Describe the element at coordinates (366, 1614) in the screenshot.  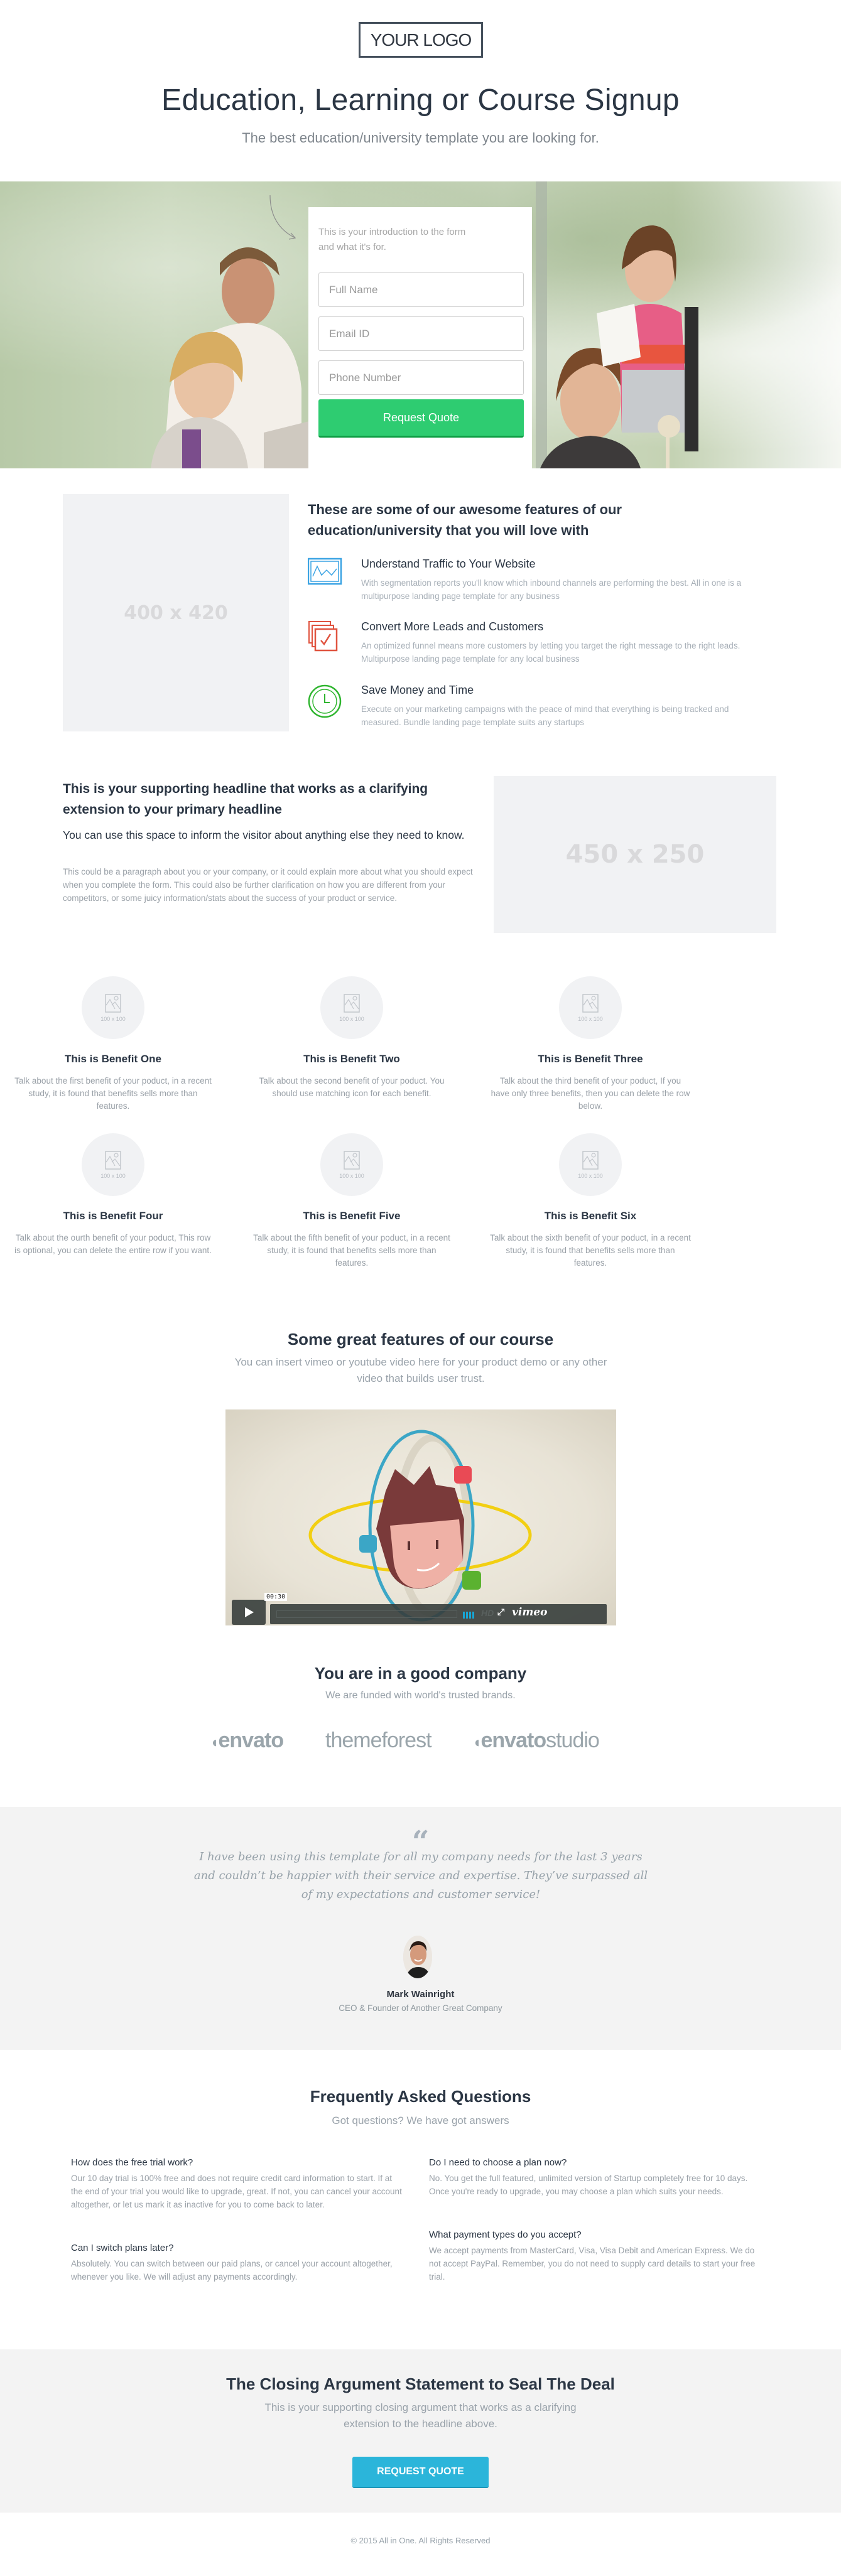
I see `video-progress-bar` at that location.